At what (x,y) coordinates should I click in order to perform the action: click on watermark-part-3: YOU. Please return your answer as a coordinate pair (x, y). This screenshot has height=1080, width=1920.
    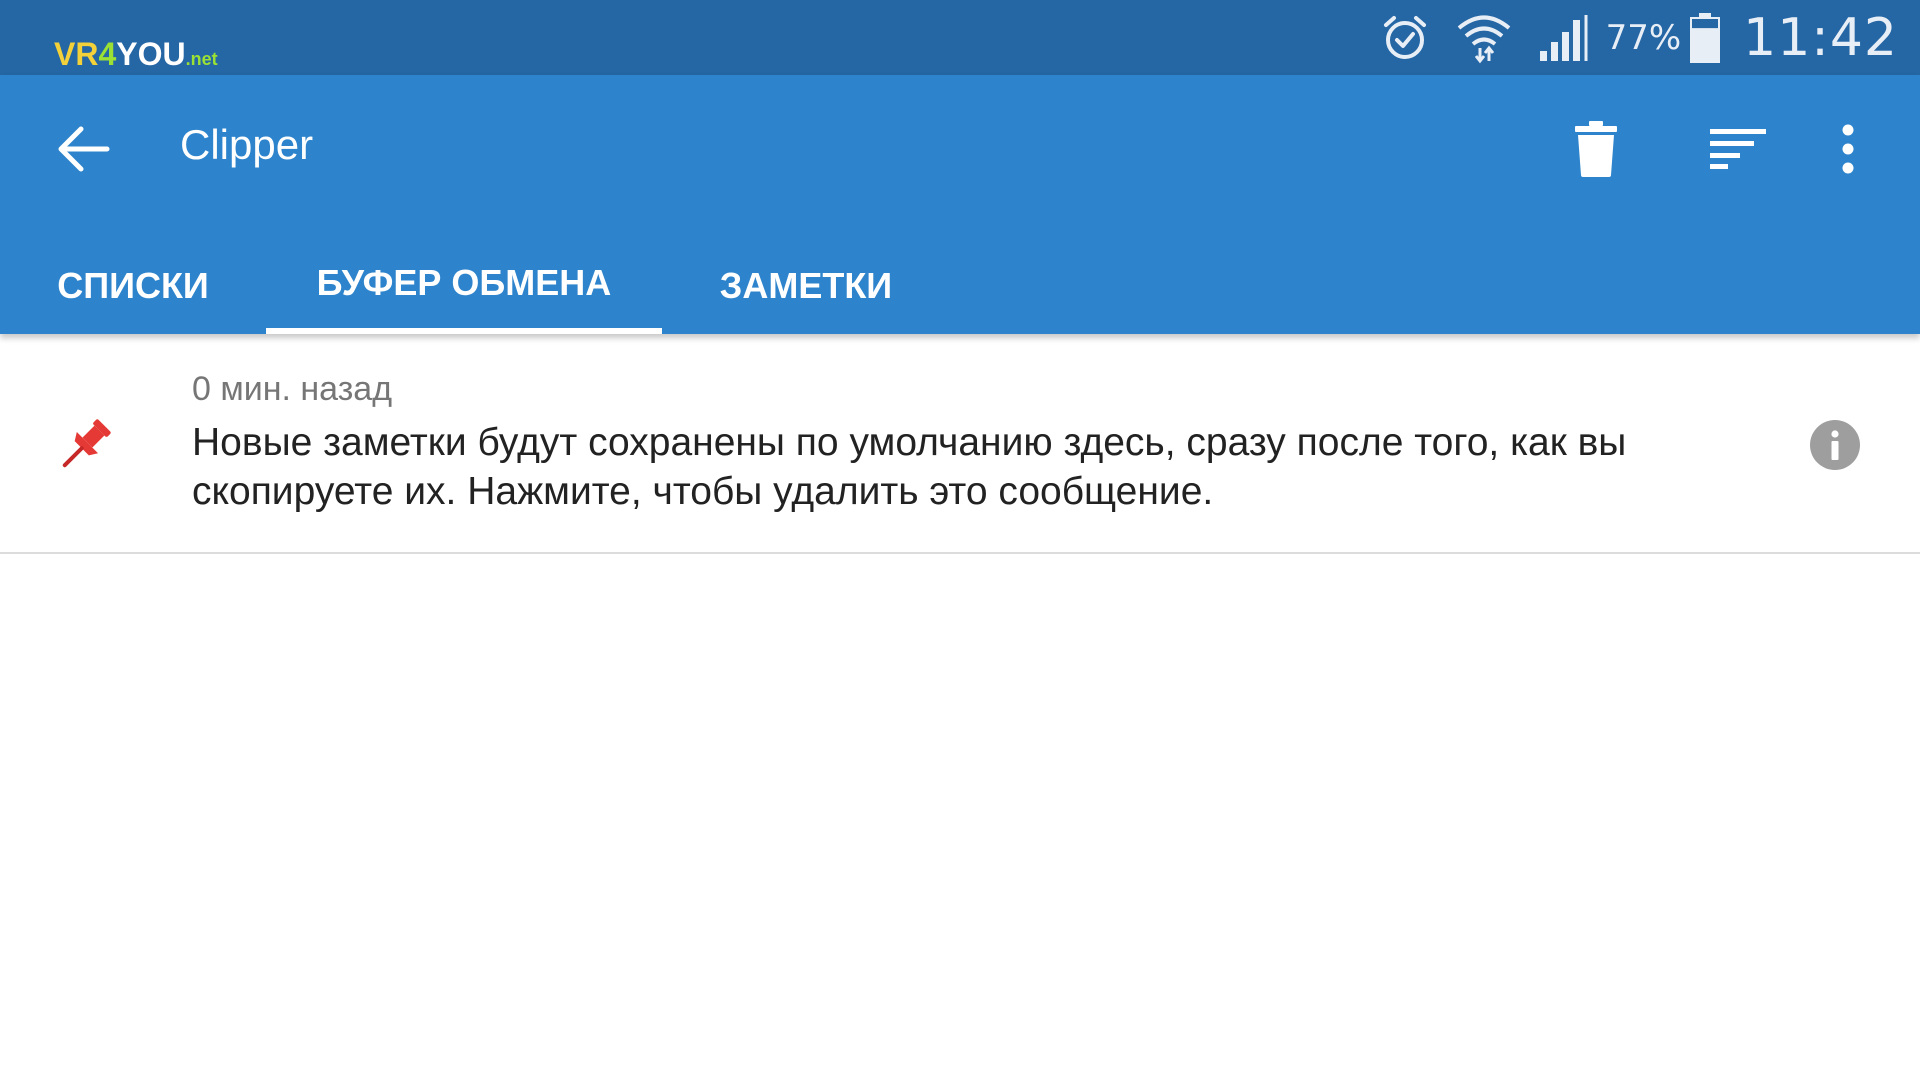
    Looking at the image, I should click on (151, 54).